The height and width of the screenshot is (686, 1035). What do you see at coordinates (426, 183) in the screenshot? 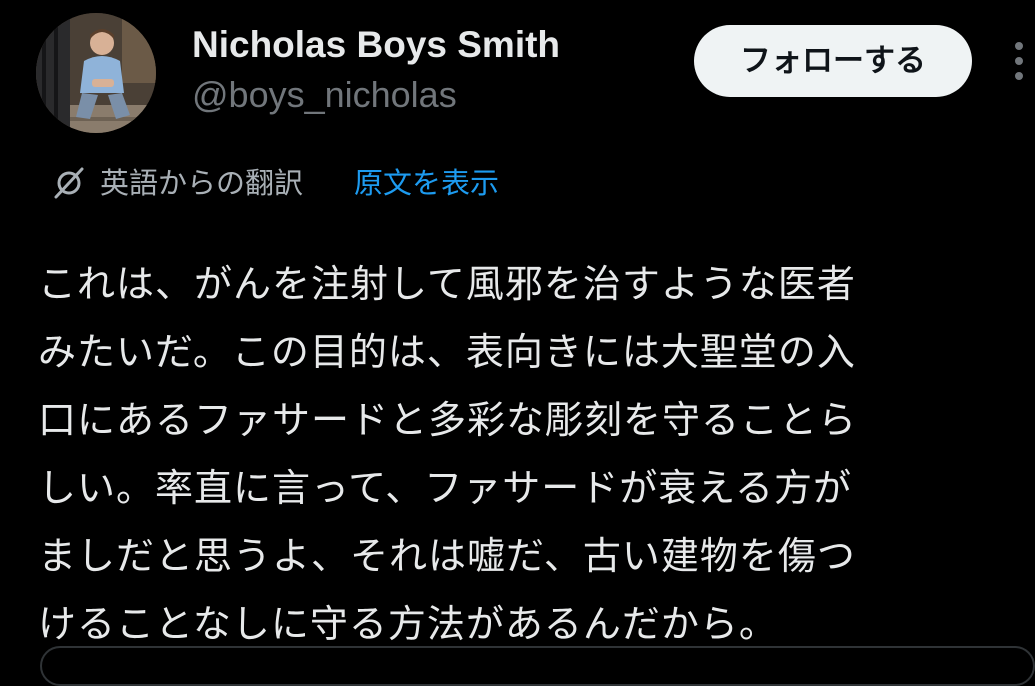
I see `show-original-link: 原文を表示` at bounding box center [426, 183].